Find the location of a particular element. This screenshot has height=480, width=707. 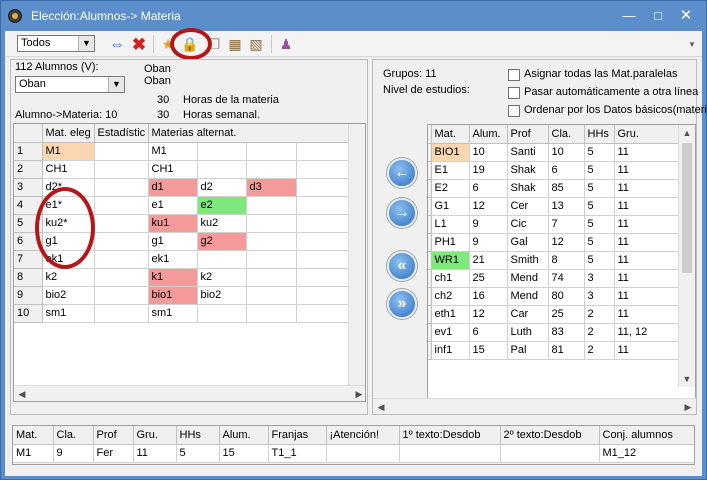

grid-cell: Pal is located at coordinates (528, 350).